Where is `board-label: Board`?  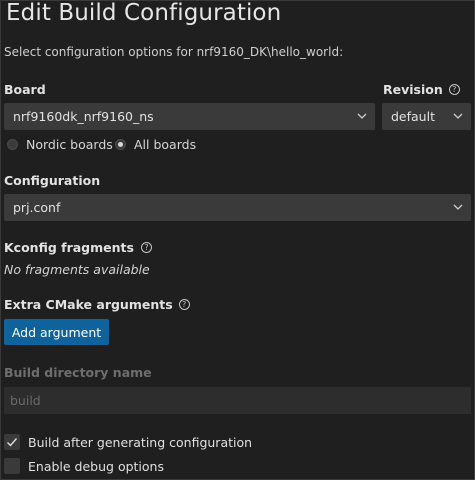
board-label: Board is located at coordinates (25, 89).